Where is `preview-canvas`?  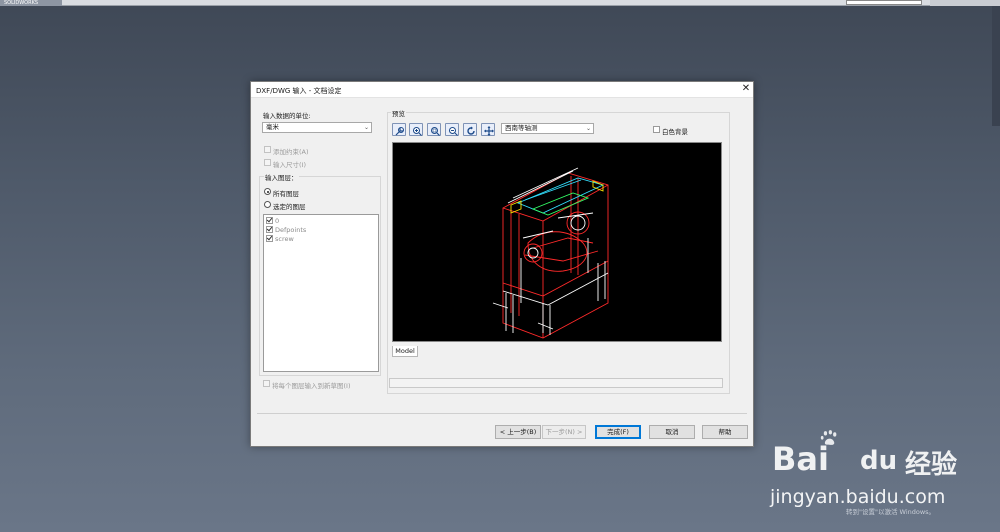
preview-canvas is located at coordinates (557, 242).